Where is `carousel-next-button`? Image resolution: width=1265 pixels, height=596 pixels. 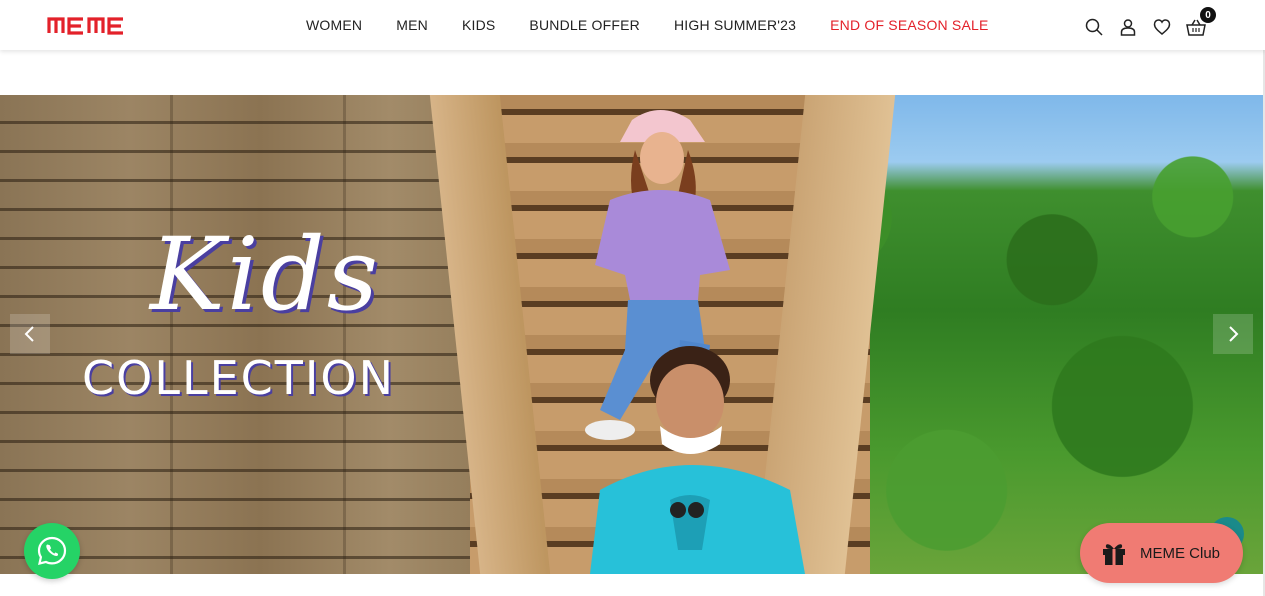 carousel-next-button is located at coordinates (1233, 334).